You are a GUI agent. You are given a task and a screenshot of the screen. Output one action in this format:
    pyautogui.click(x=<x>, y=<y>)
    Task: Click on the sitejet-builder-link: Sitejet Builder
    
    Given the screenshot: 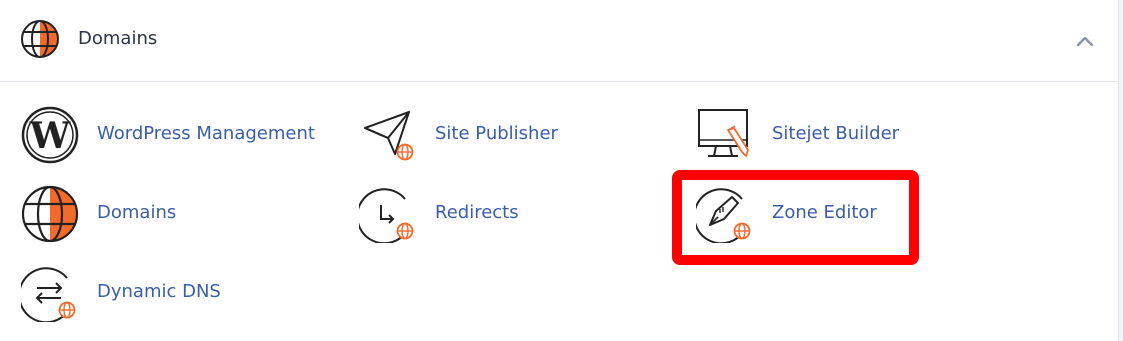 What is the action you would take?
    pyautogui.click(x=806, y=136)
    